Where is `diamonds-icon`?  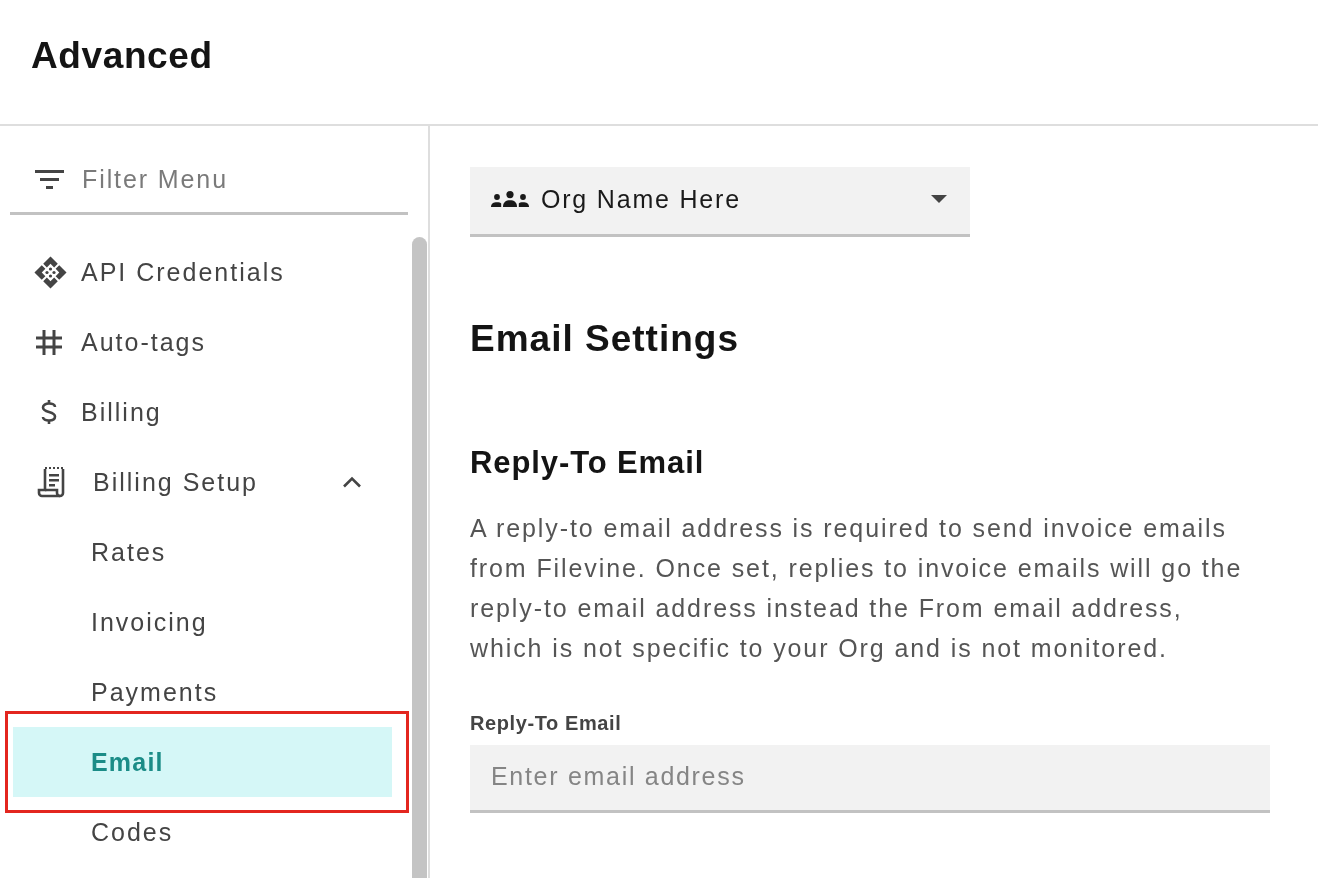
diamonds-icon is located at coordinates (50, 272).